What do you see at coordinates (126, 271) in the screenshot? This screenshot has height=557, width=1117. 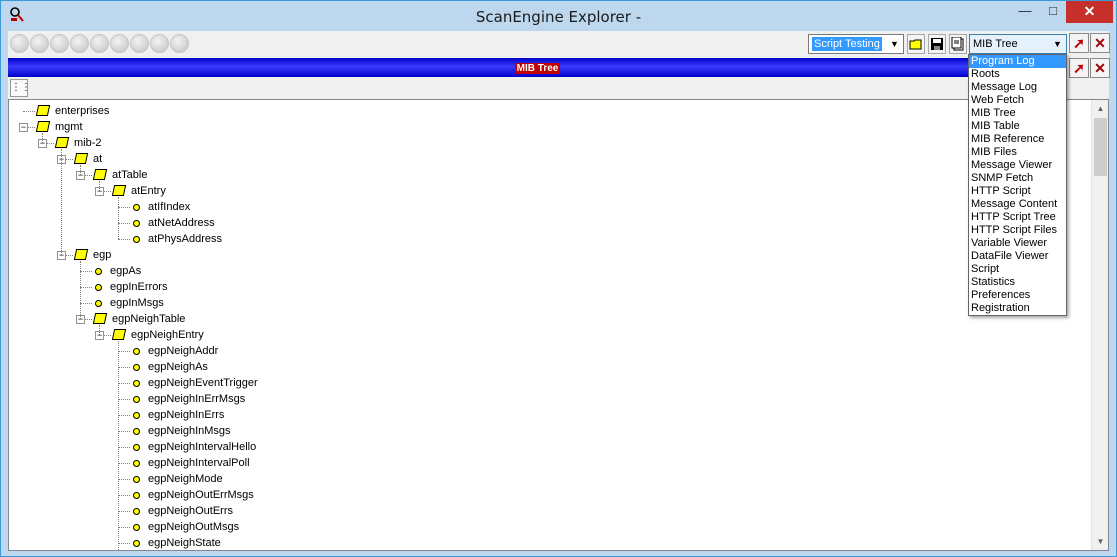 I see `tree-node-label: egpAs` at bounding box center [126, 271].